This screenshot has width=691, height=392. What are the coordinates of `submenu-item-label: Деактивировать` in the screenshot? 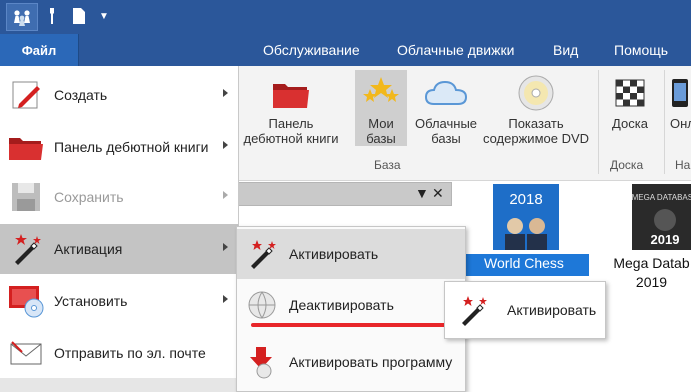 It's located at (341, 305).